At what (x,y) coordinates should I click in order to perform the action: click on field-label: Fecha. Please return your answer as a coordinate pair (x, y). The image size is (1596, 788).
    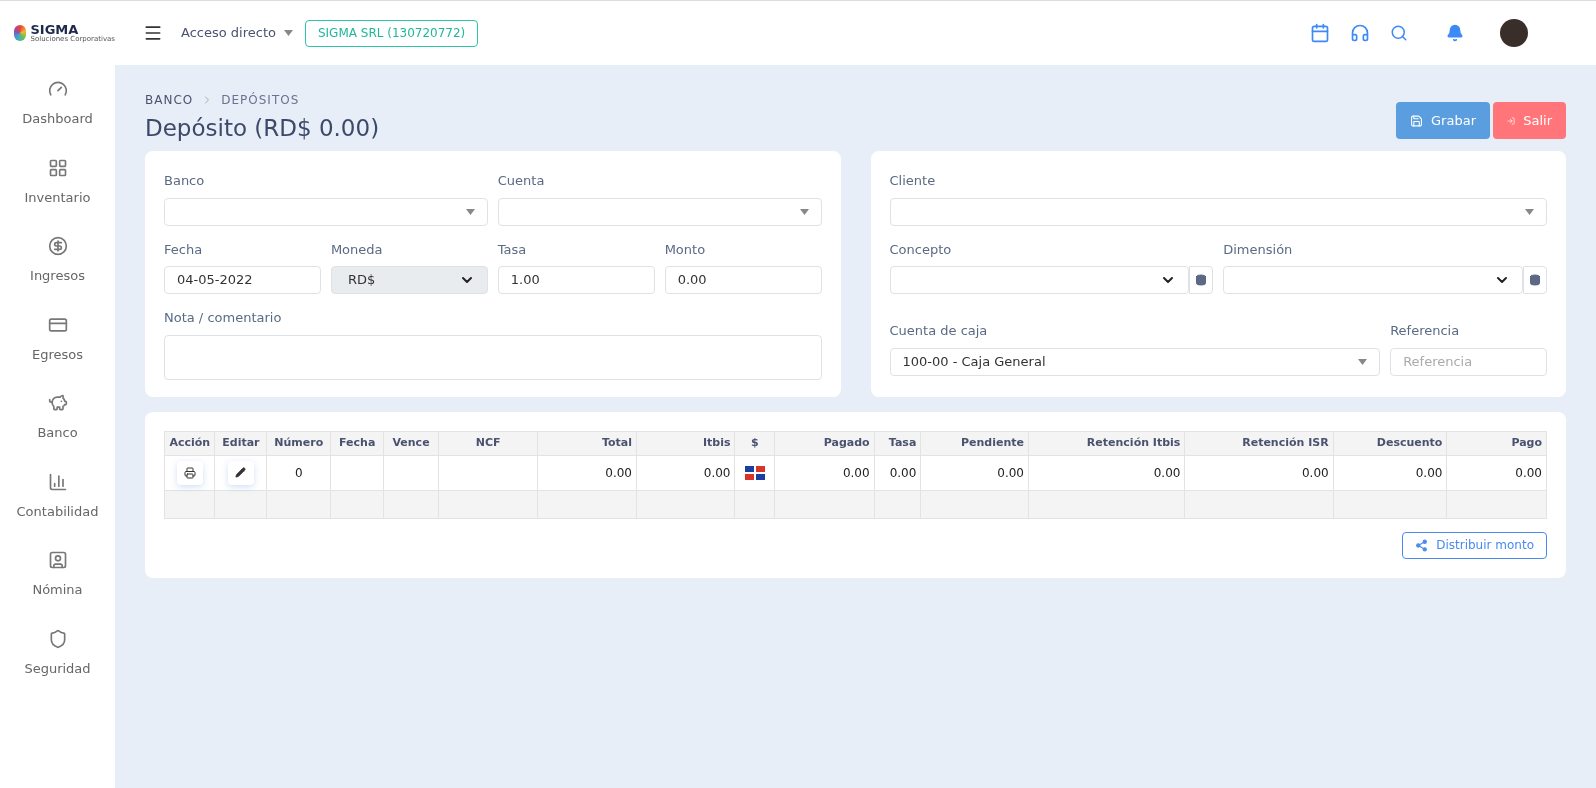
    Looking at the image, I should click on (184, 249).